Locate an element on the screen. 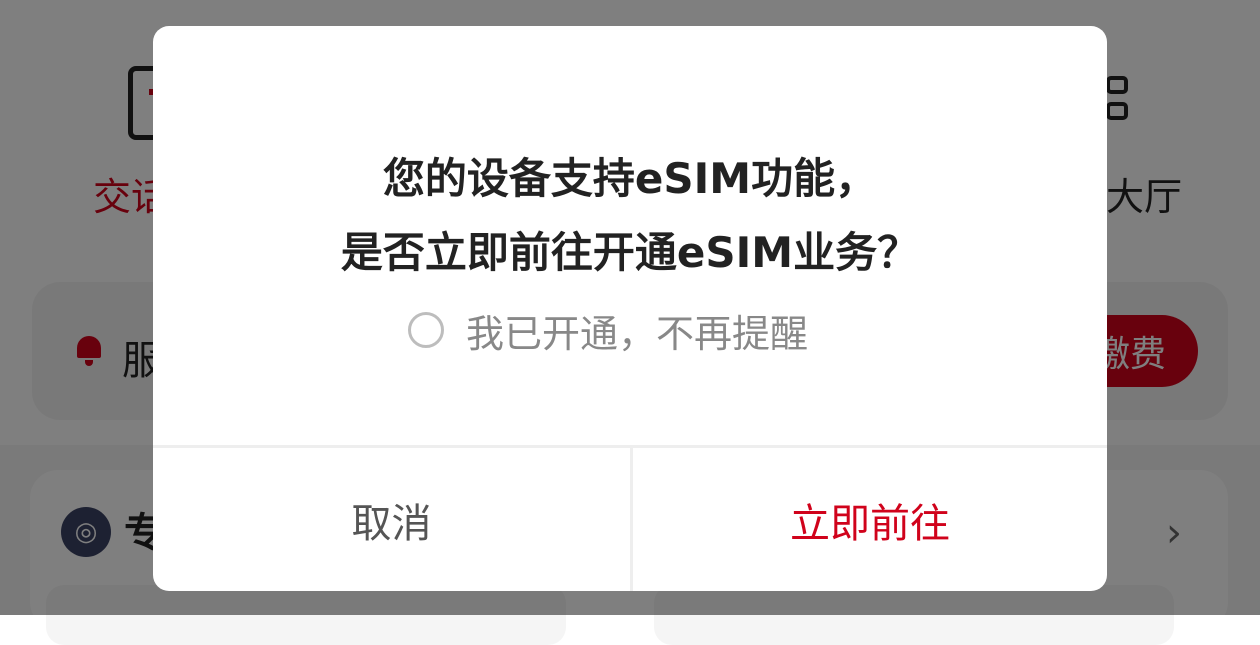  radio-circle-icon is located at coordinates (426, 330).